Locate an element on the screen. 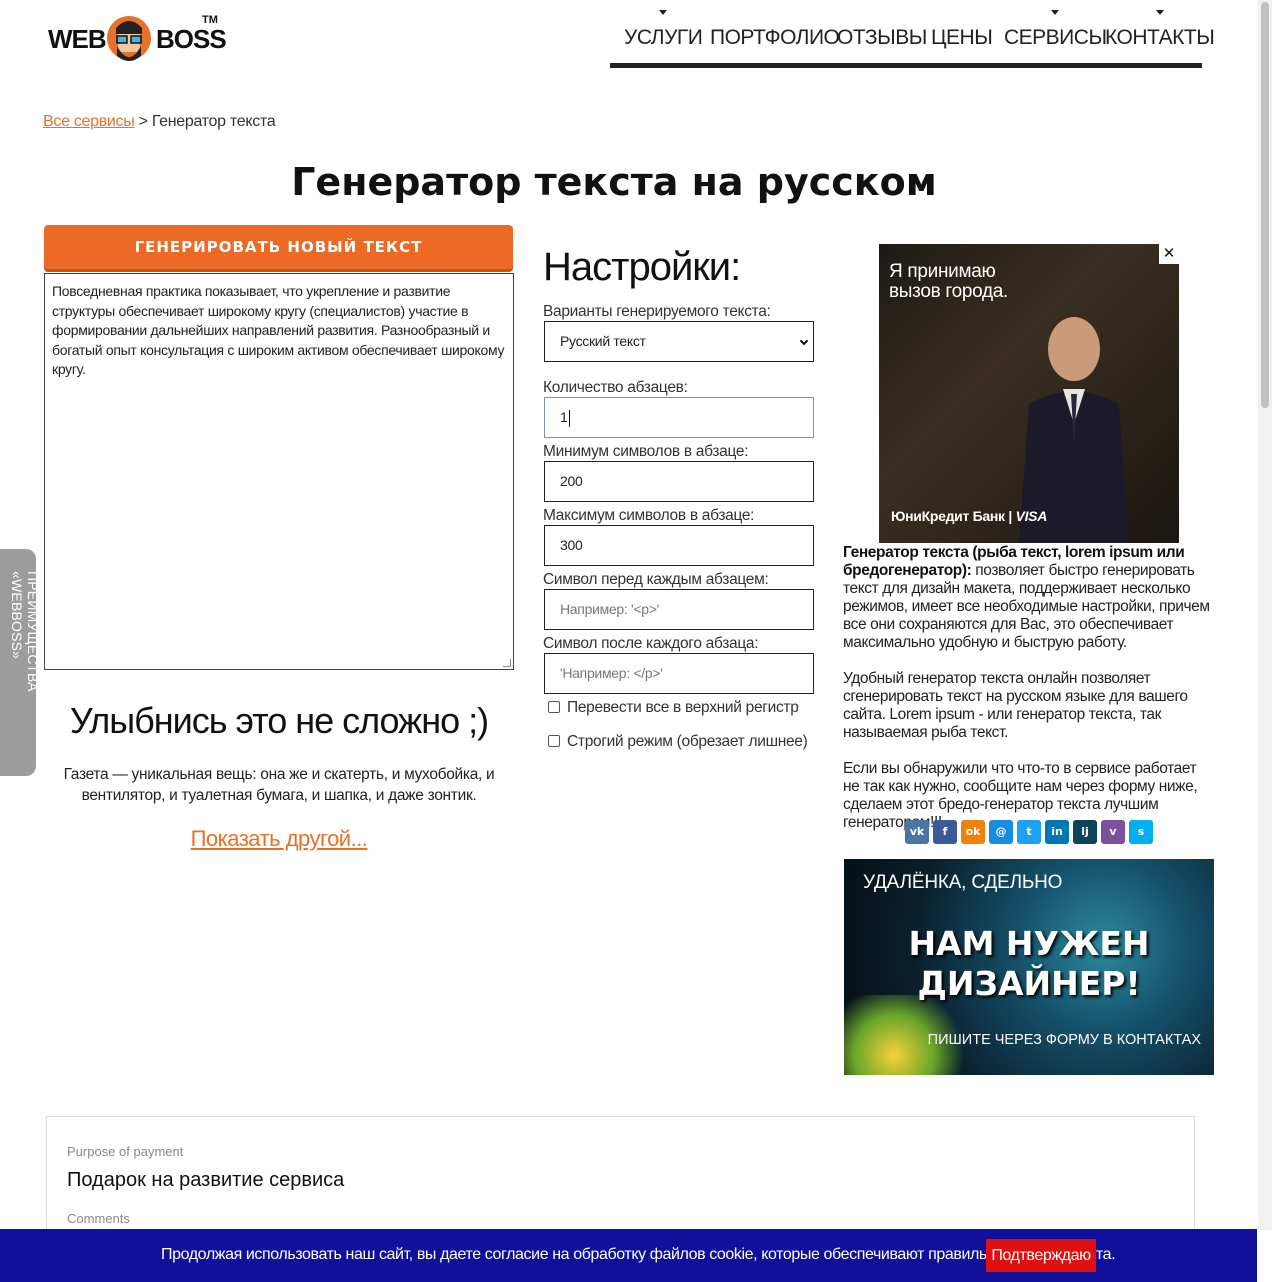 Image resolution: width=1272 pixels, height=1282 pixels. ad-headline-line: Я принимаю is located at coordinates (942, 271).